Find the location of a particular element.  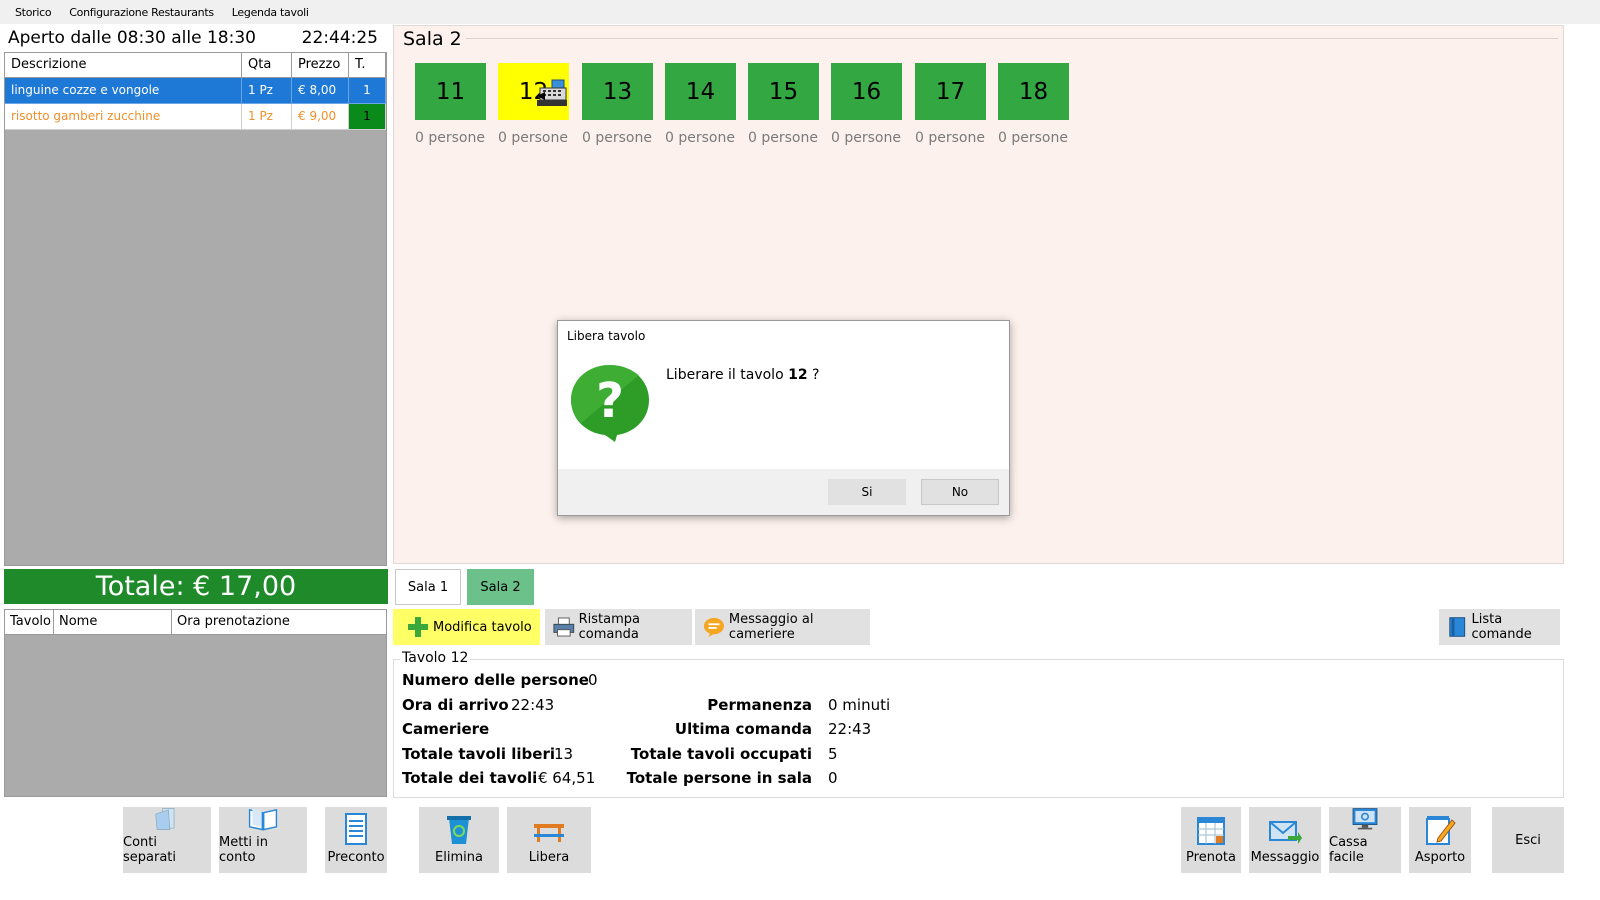

table-11: 11 is located at coordinates (450, 91).